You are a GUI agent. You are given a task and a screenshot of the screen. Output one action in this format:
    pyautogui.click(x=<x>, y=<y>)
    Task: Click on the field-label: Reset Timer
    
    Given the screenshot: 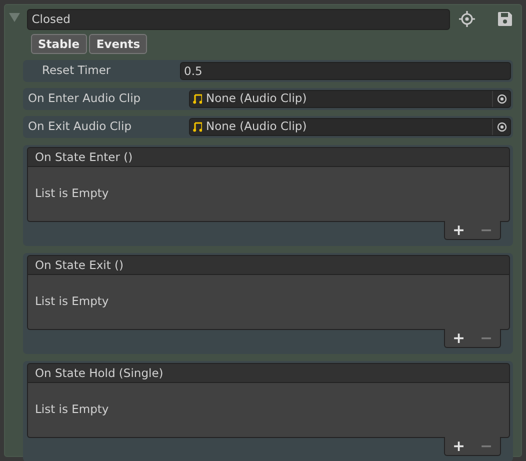 What is the action you would take?
    pyautogui.click(x=76, y=71)
    